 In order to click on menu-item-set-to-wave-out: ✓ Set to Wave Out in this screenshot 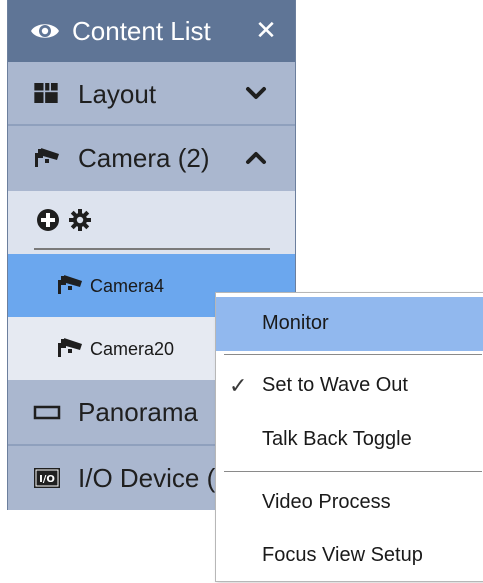, I will do `click(349, 386)`.